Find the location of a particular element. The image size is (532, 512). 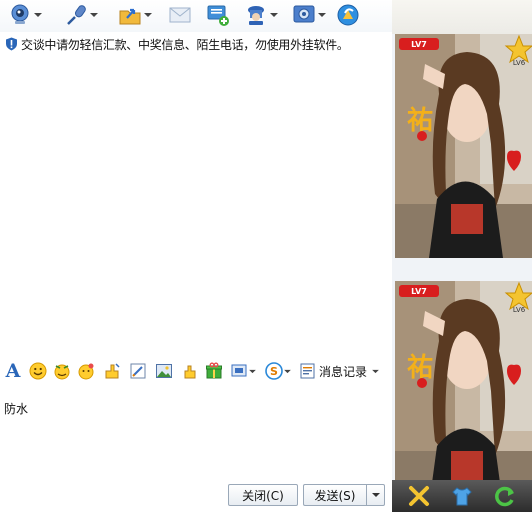

gesture-icon is located at coordinates (190, 372).